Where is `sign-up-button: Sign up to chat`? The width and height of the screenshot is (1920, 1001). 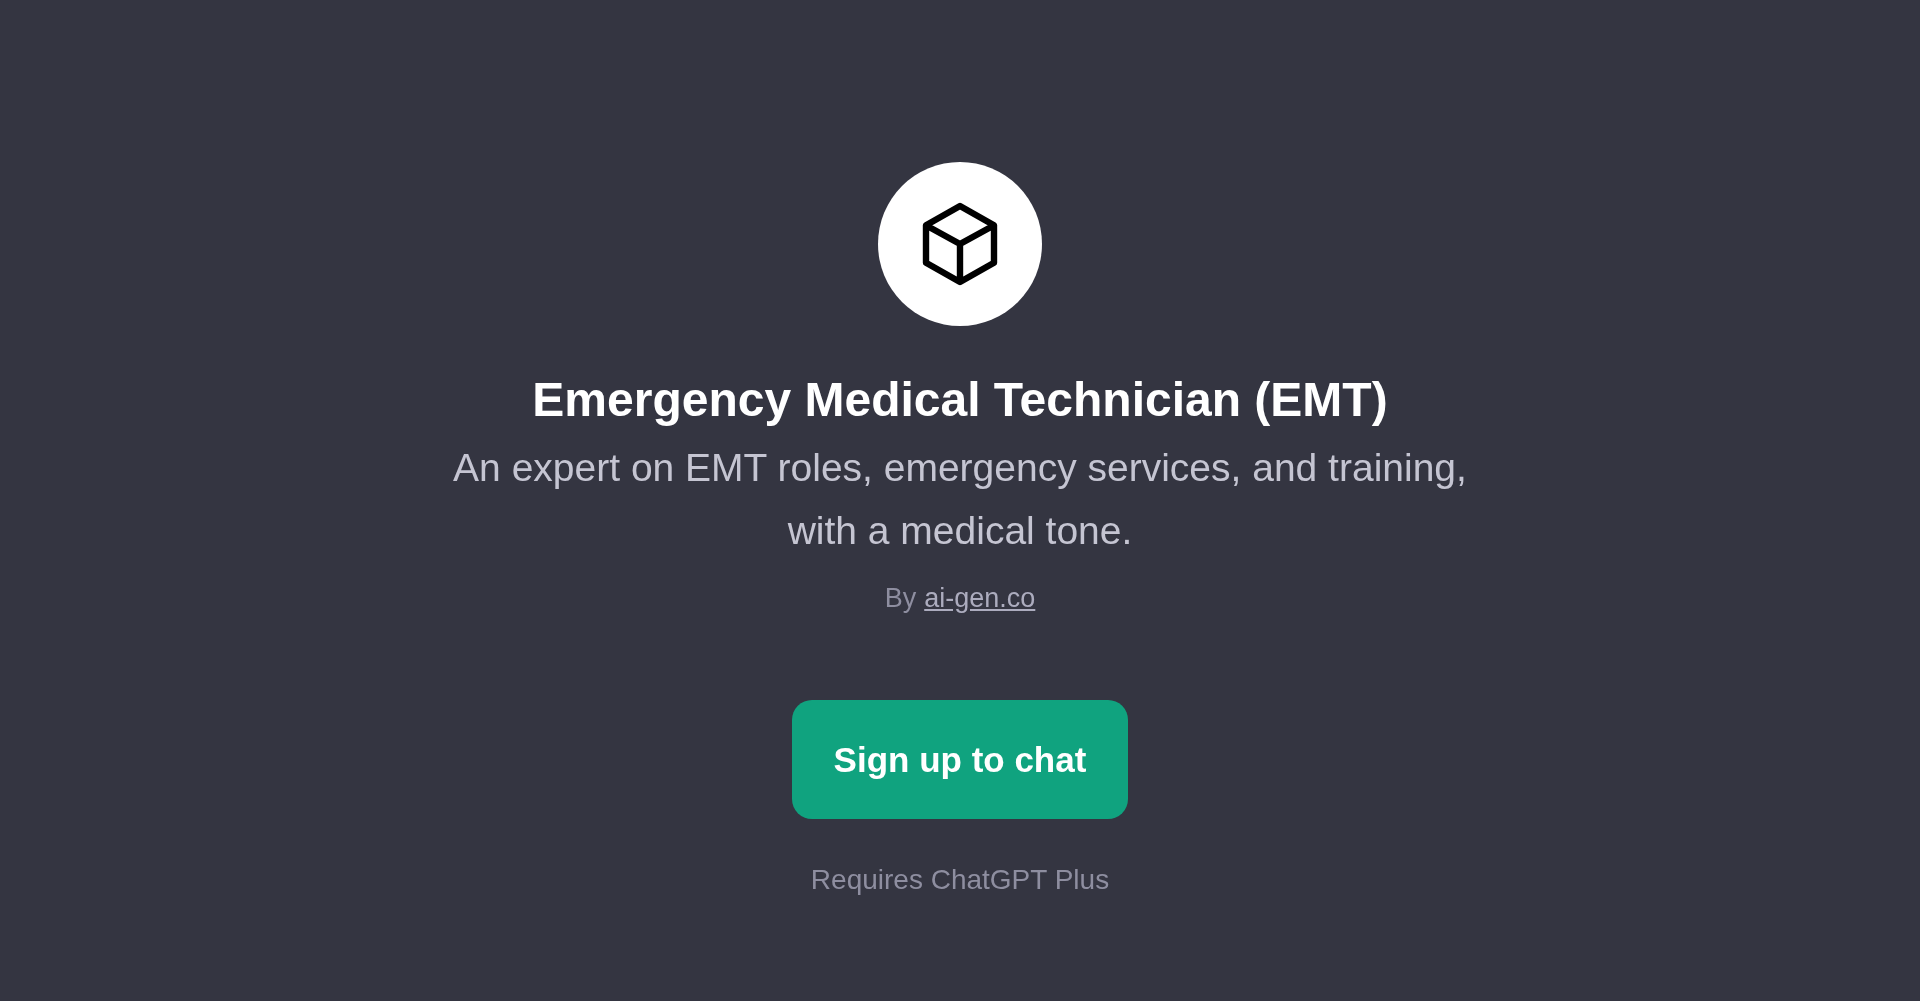
sign-up-button: Sign up to chat is located at coordinates (960, 759).